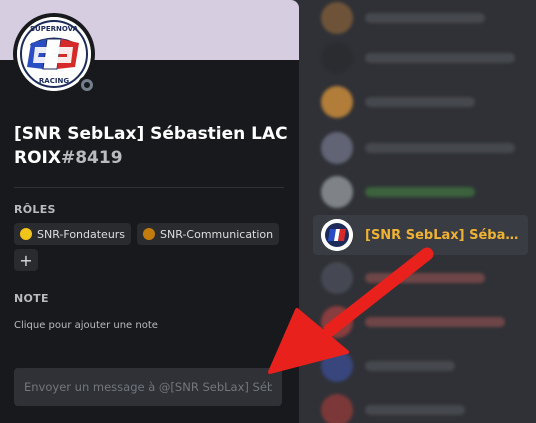 Image resolution: width=536 pixels, height=423 pixels. I want to click on username-text: [SNR SebLax] Sébastien LACROIX, so click(151, 146).